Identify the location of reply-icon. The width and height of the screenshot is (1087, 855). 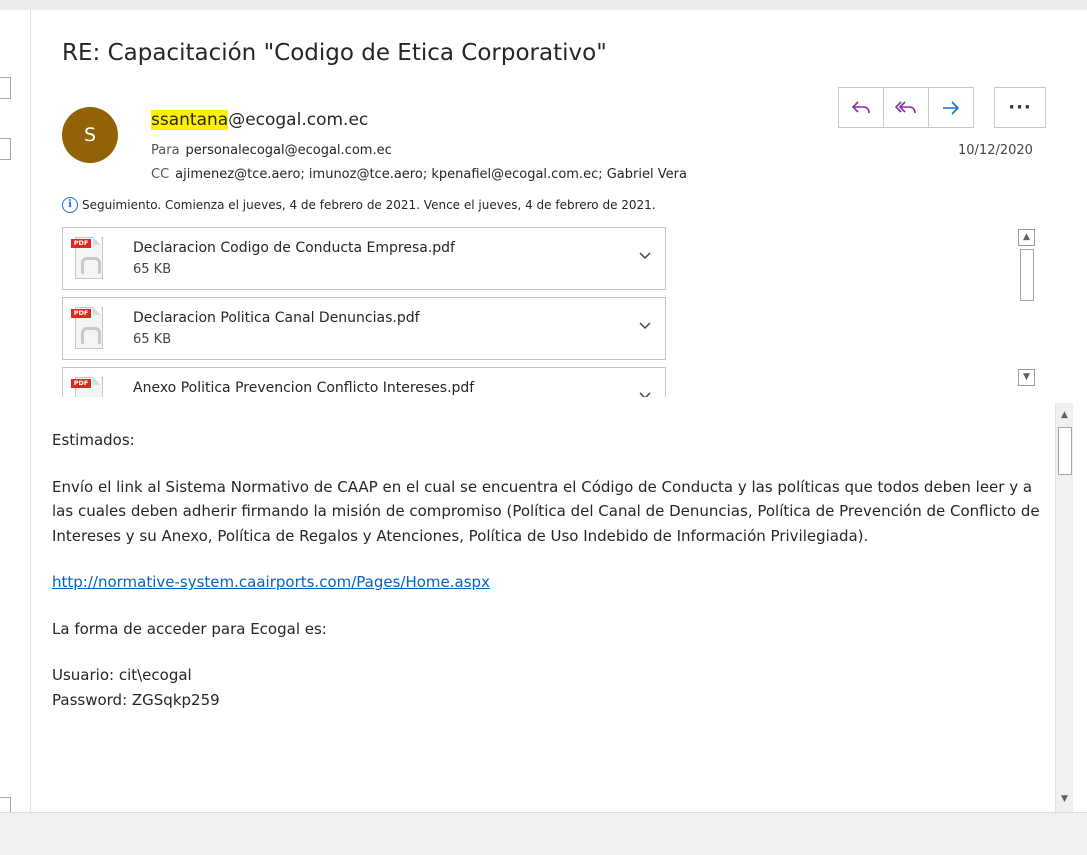
(860, 106).